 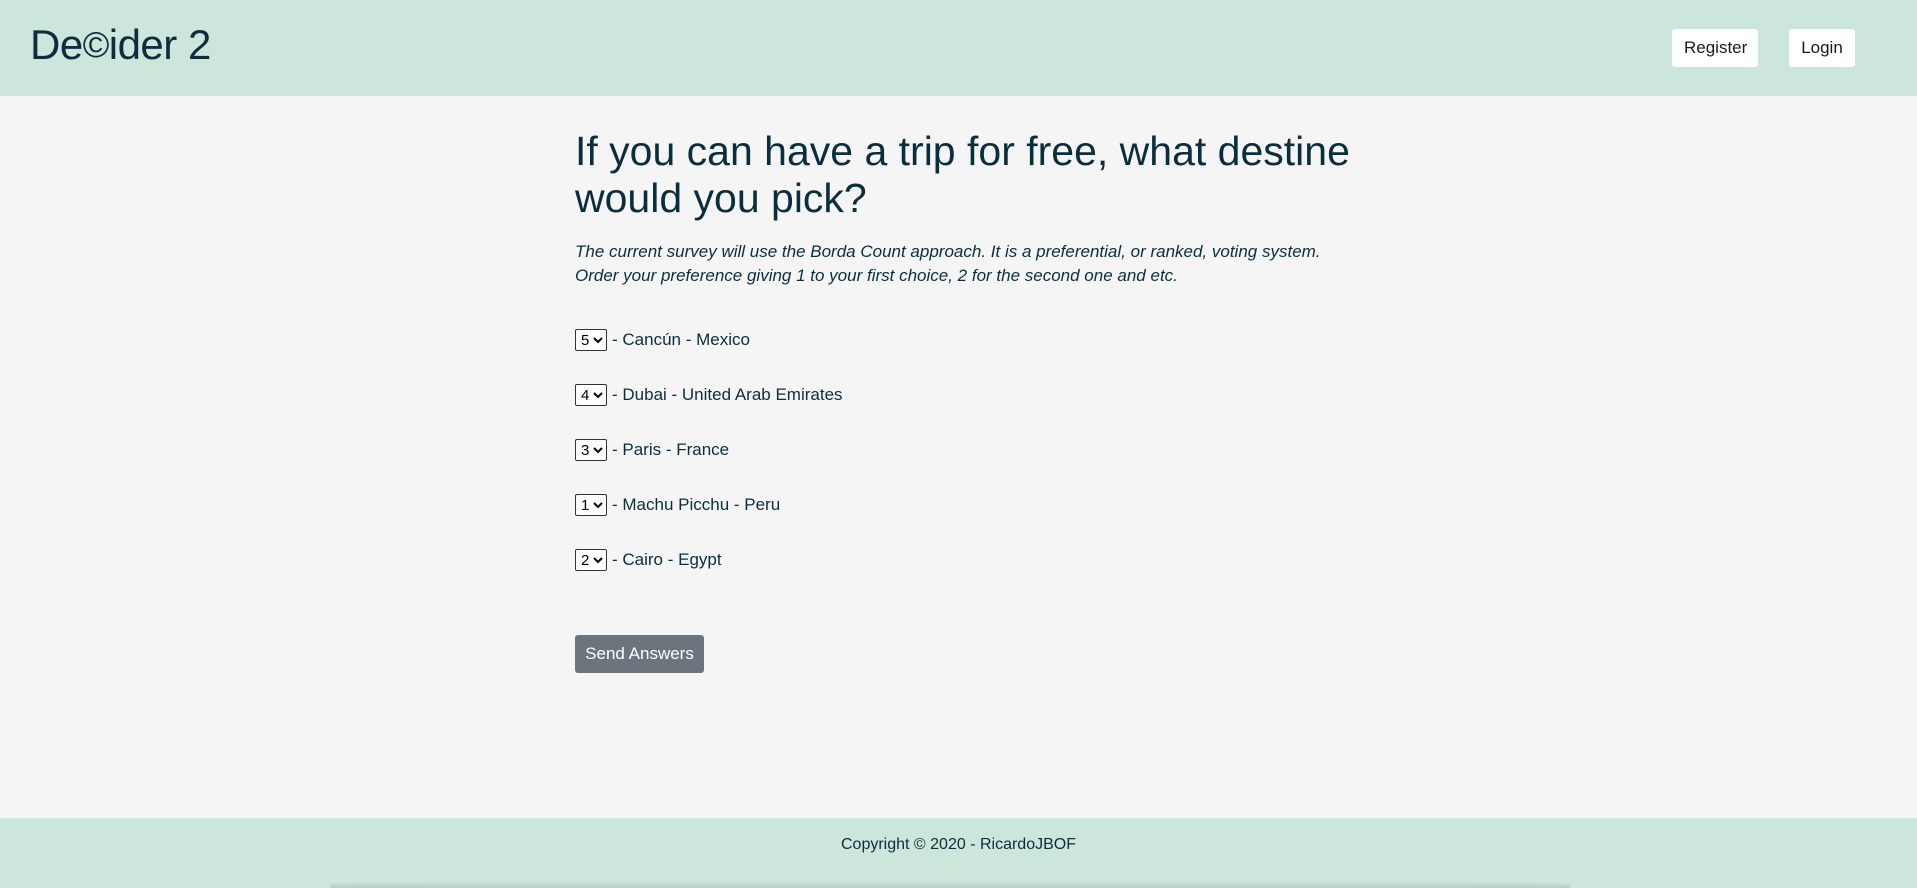 I want to click on logo-prefix: De, so click(x=56, y=44).